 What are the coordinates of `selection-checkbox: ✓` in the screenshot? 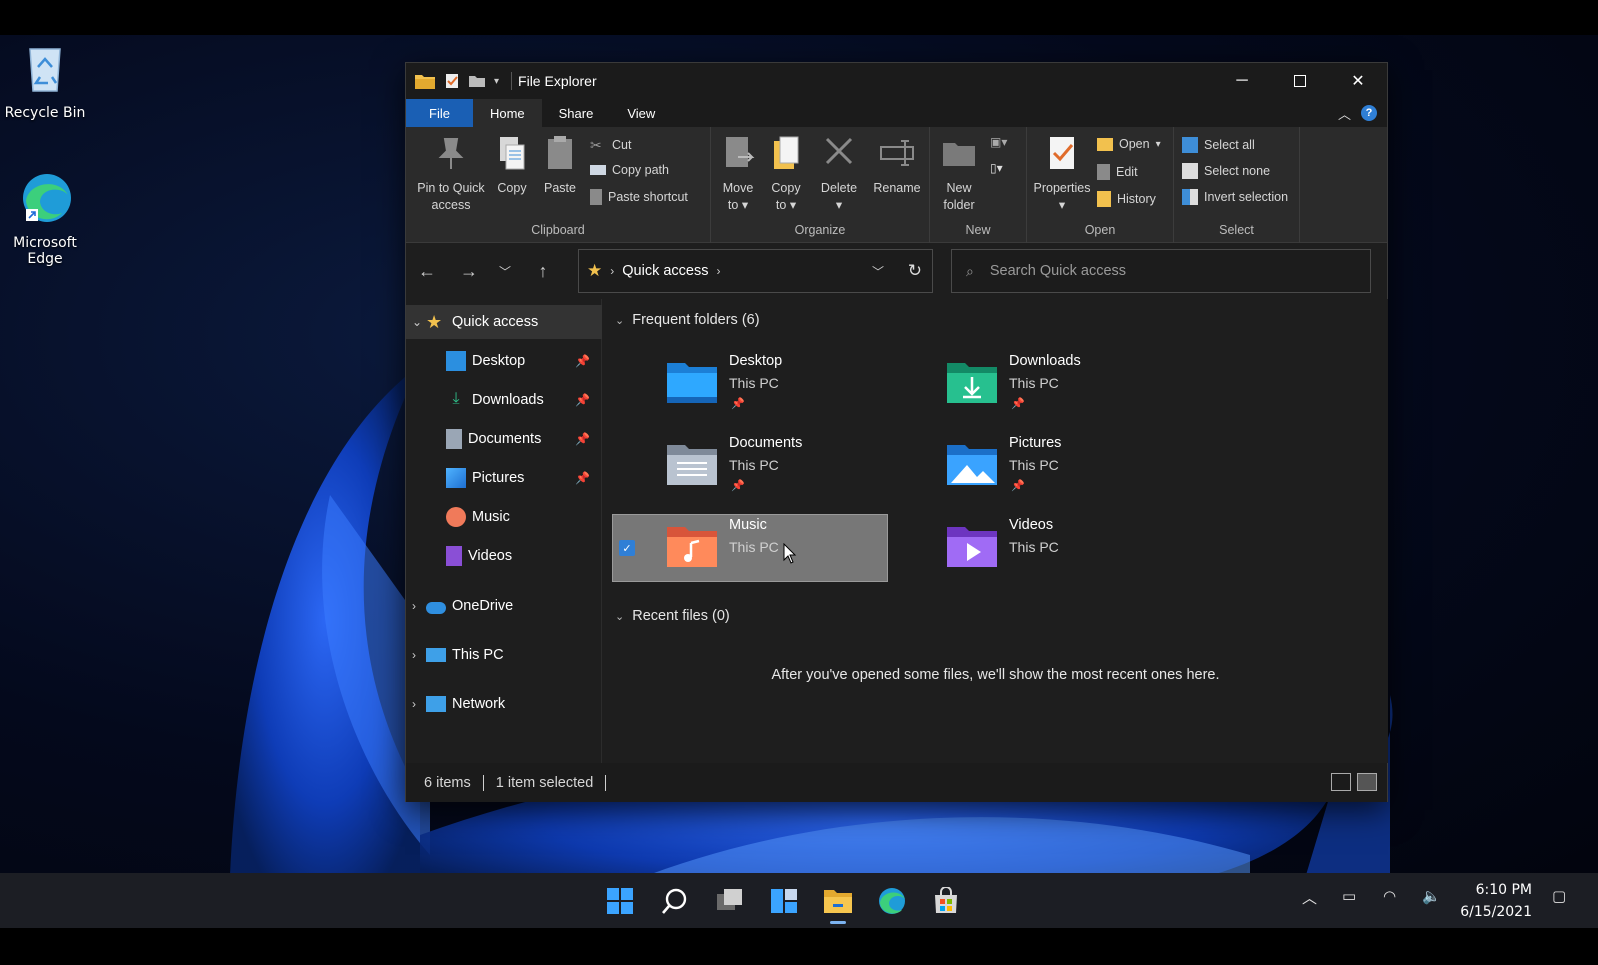 It's located at (627, 548).